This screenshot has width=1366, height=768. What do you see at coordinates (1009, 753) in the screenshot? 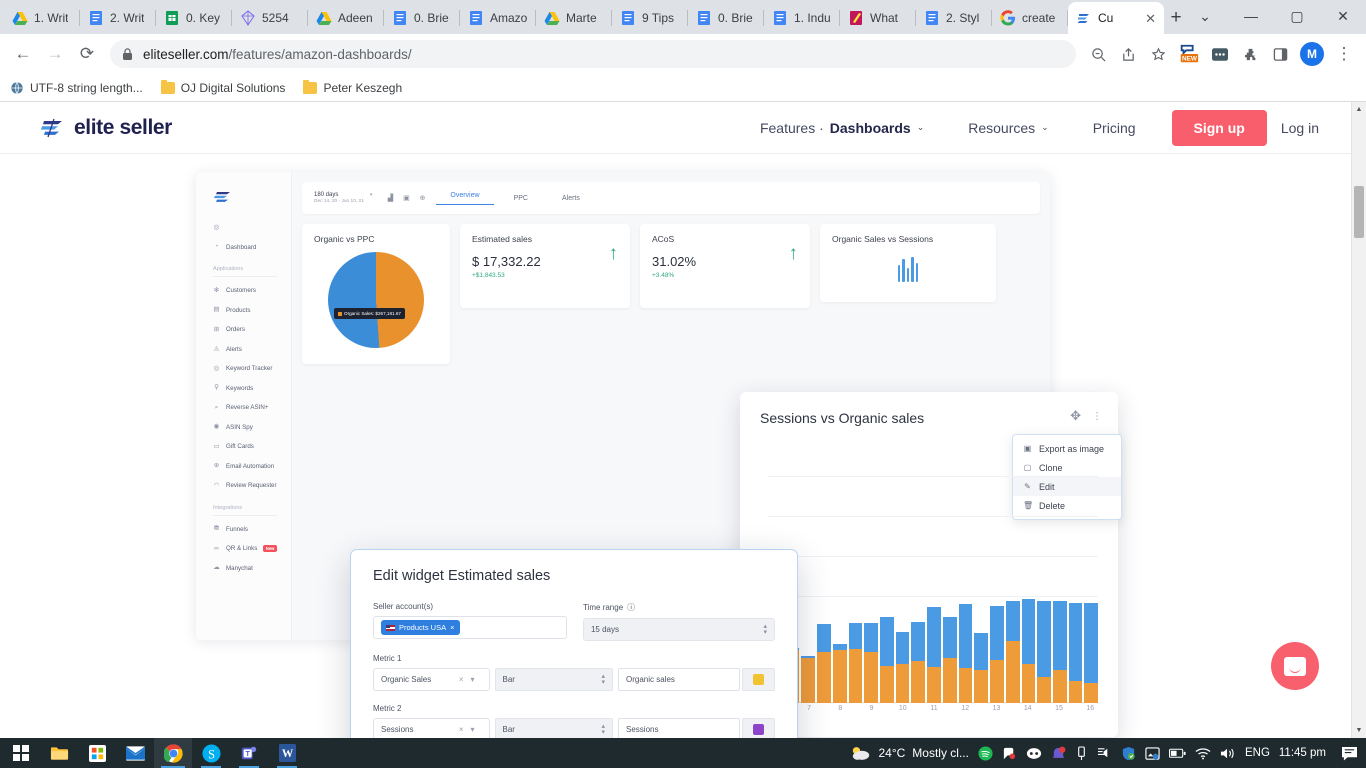
I see `screen-recorder-icon` at bounding box center [1009, 753].